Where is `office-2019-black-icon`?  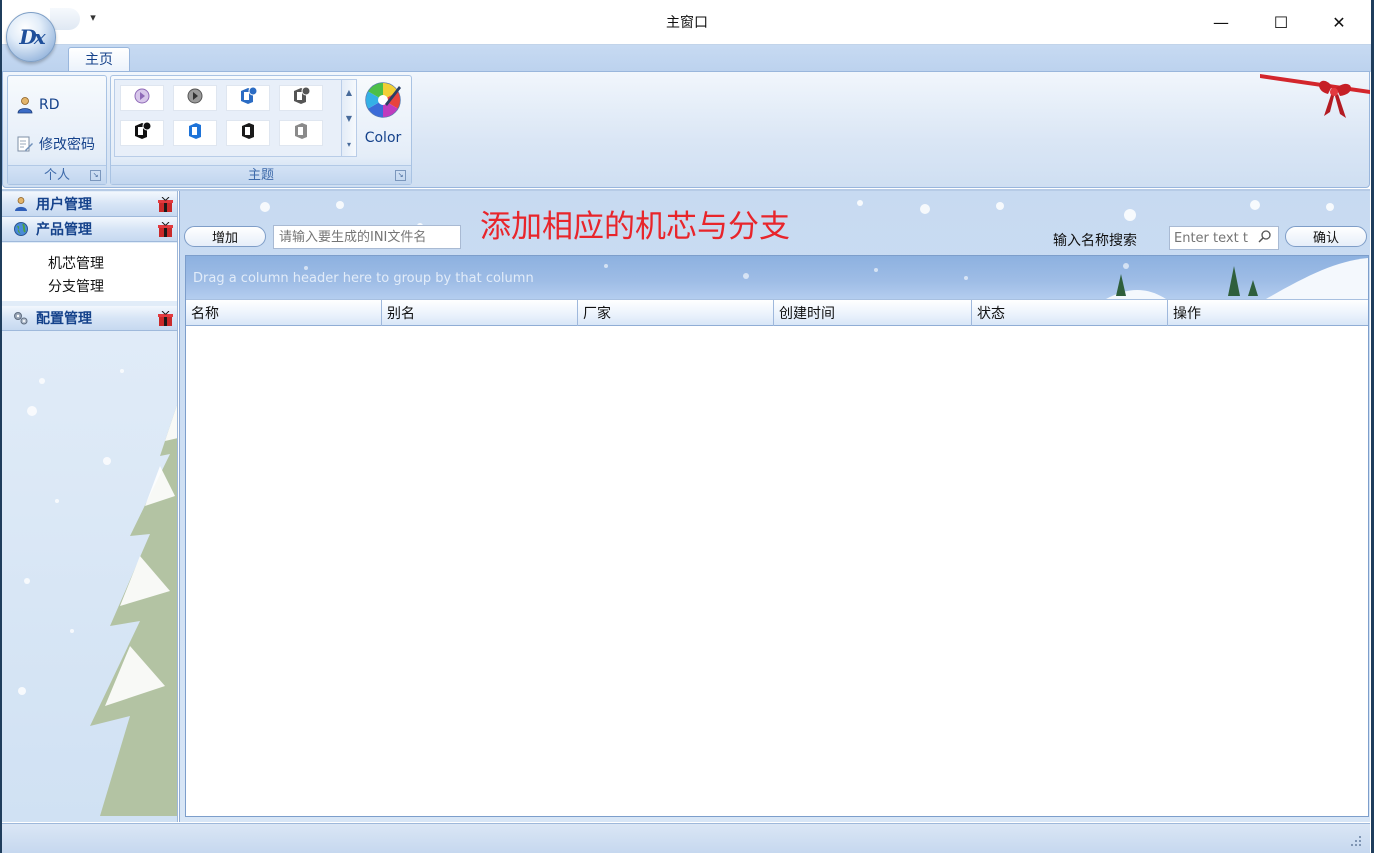 office-2019-black-icon is located at coordinates (248, 133).